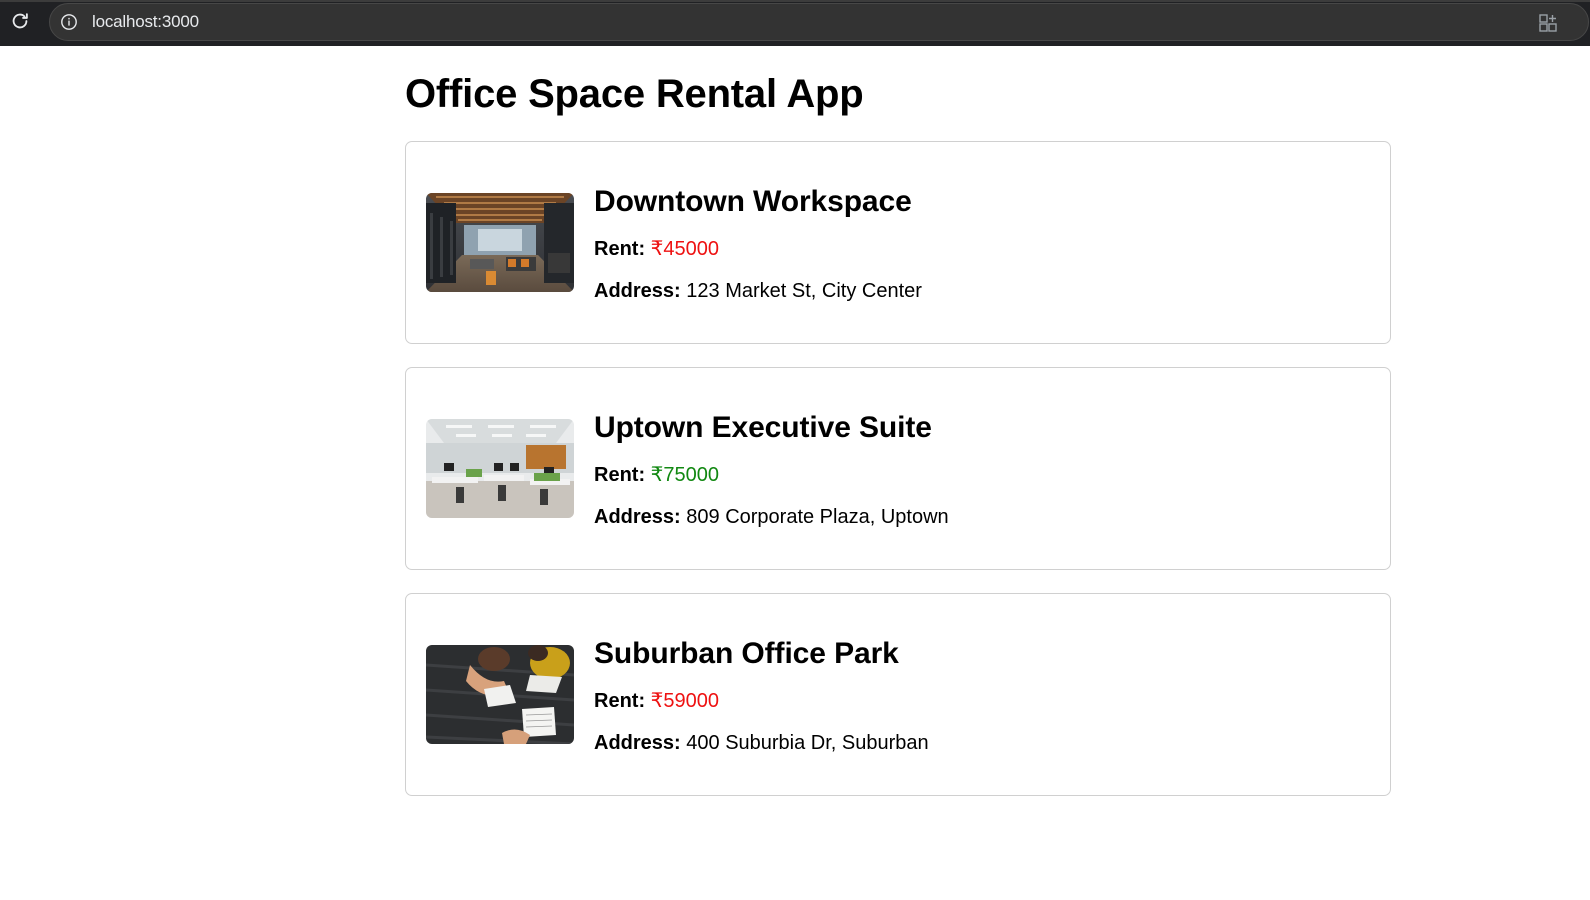  What do you see at coordinates (761, 701) in the screenshot?
I see `rent-line: Rent: ₹59000` at bounding box center [761, 701].